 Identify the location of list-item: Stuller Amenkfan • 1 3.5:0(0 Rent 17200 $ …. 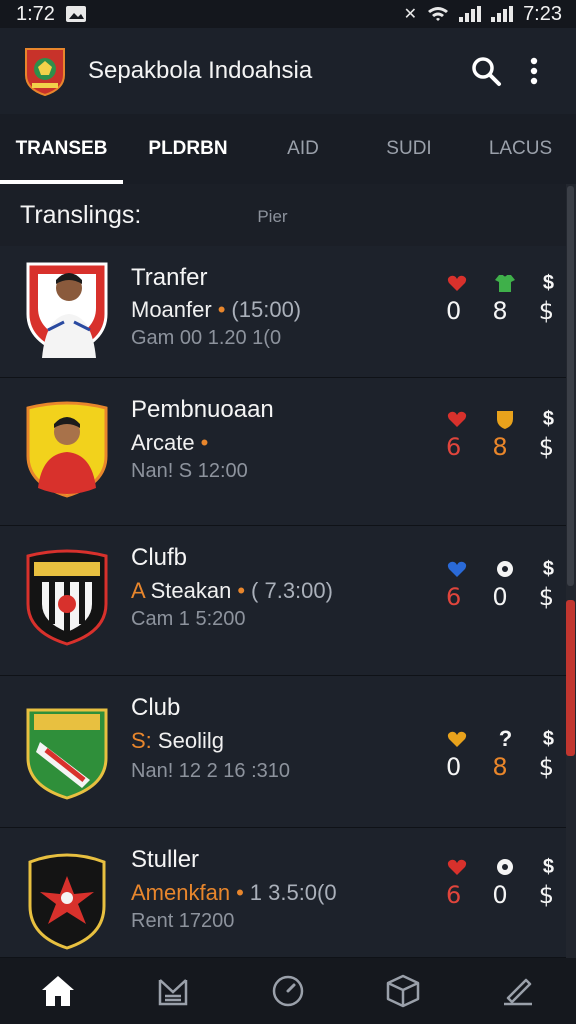
(283, 893).